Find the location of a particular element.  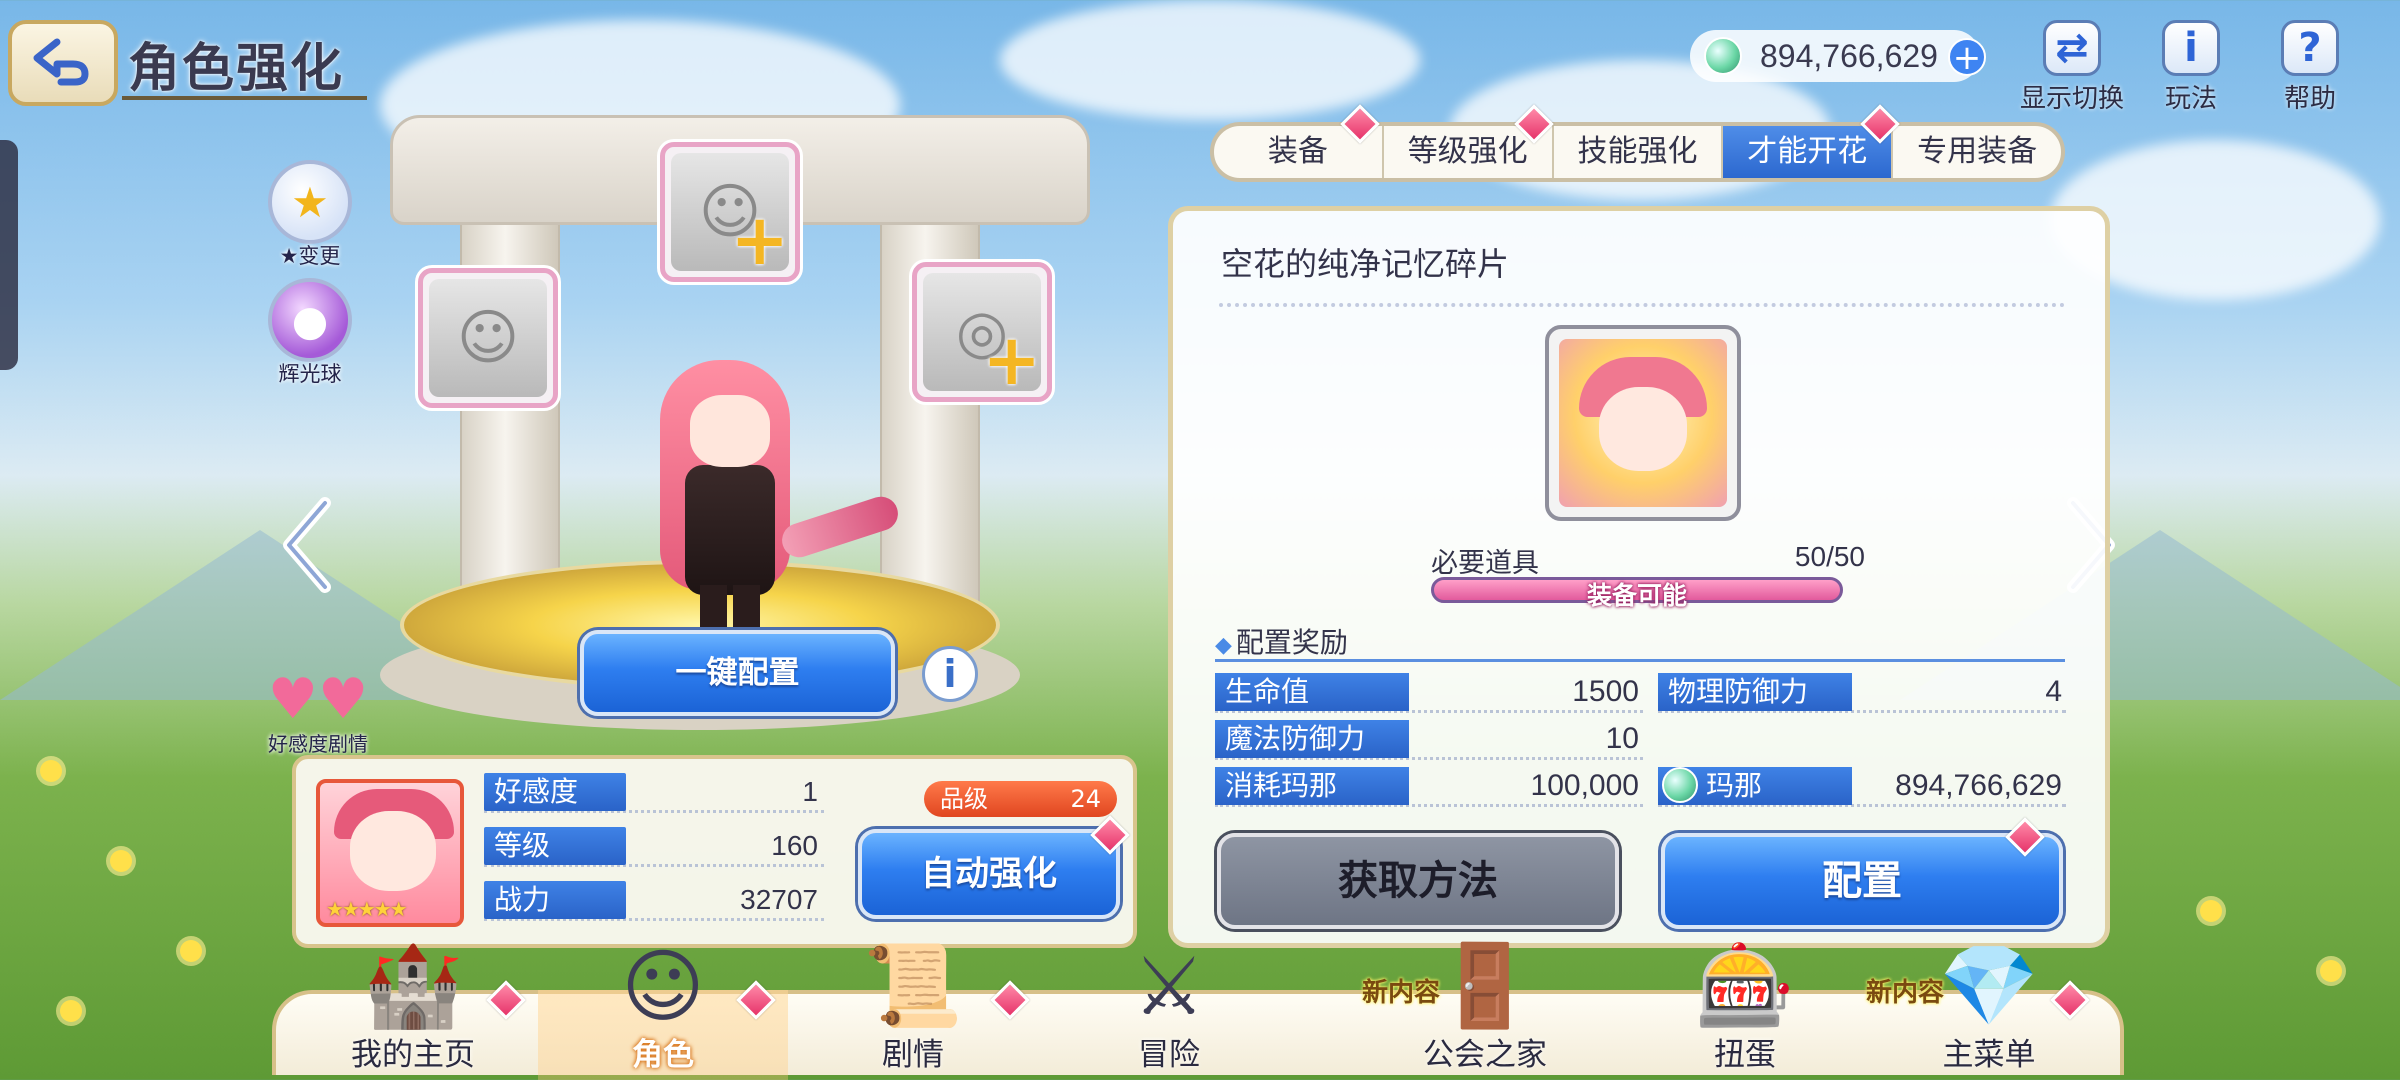

nav-gacha: 🎰 扭蛋 is located at coordinates (1745, 1009).